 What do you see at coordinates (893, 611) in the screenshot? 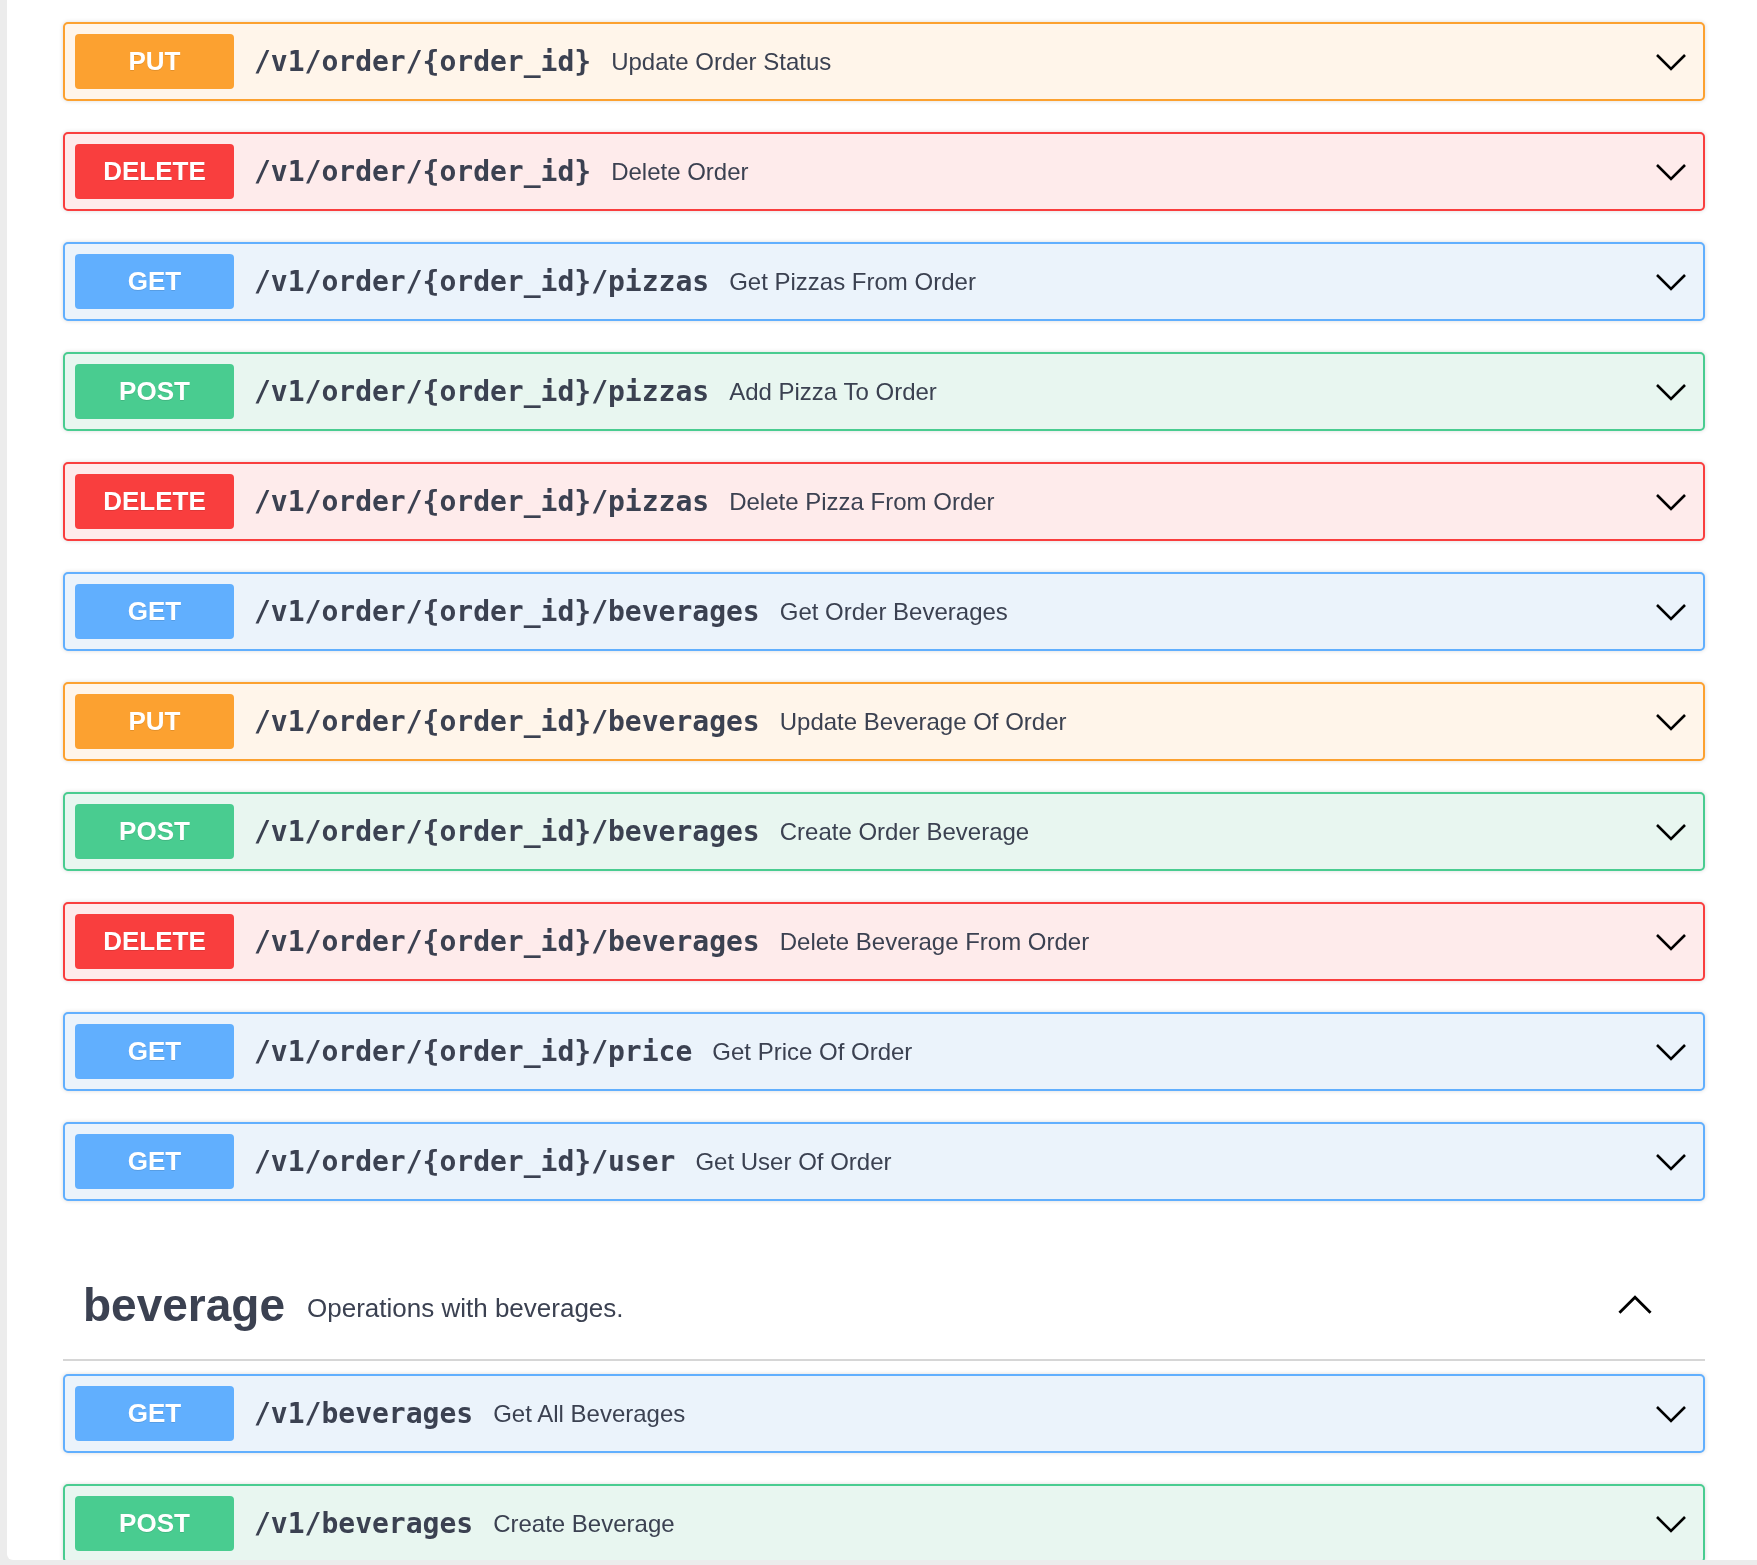
I see `endpoint-summary: Get Order Beverages` at bounding box center [893, 611].